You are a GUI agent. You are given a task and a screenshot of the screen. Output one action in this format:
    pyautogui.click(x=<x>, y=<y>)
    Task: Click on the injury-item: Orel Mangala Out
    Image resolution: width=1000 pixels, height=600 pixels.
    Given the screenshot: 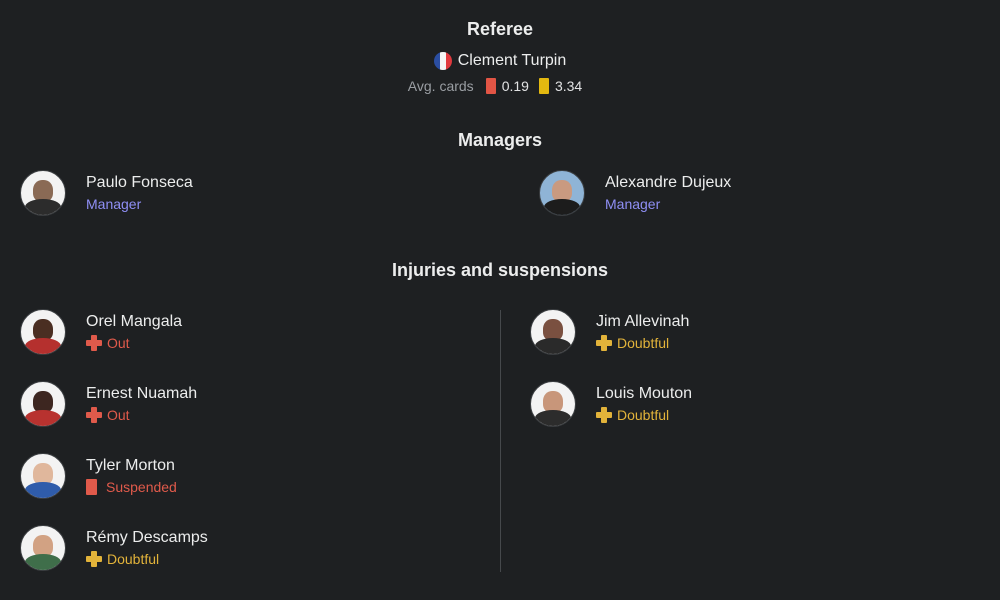 What is the action you would take?
    pyautogui.click(x=101, y=332)
    